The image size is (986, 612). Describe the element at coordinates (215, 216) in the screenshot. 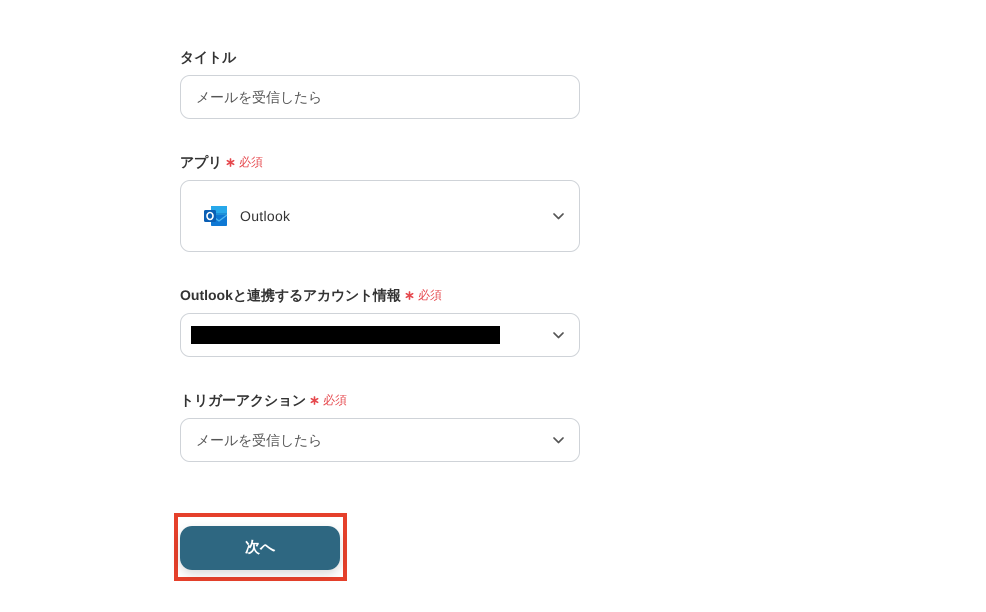

I see `mail-app-icon` at that location.